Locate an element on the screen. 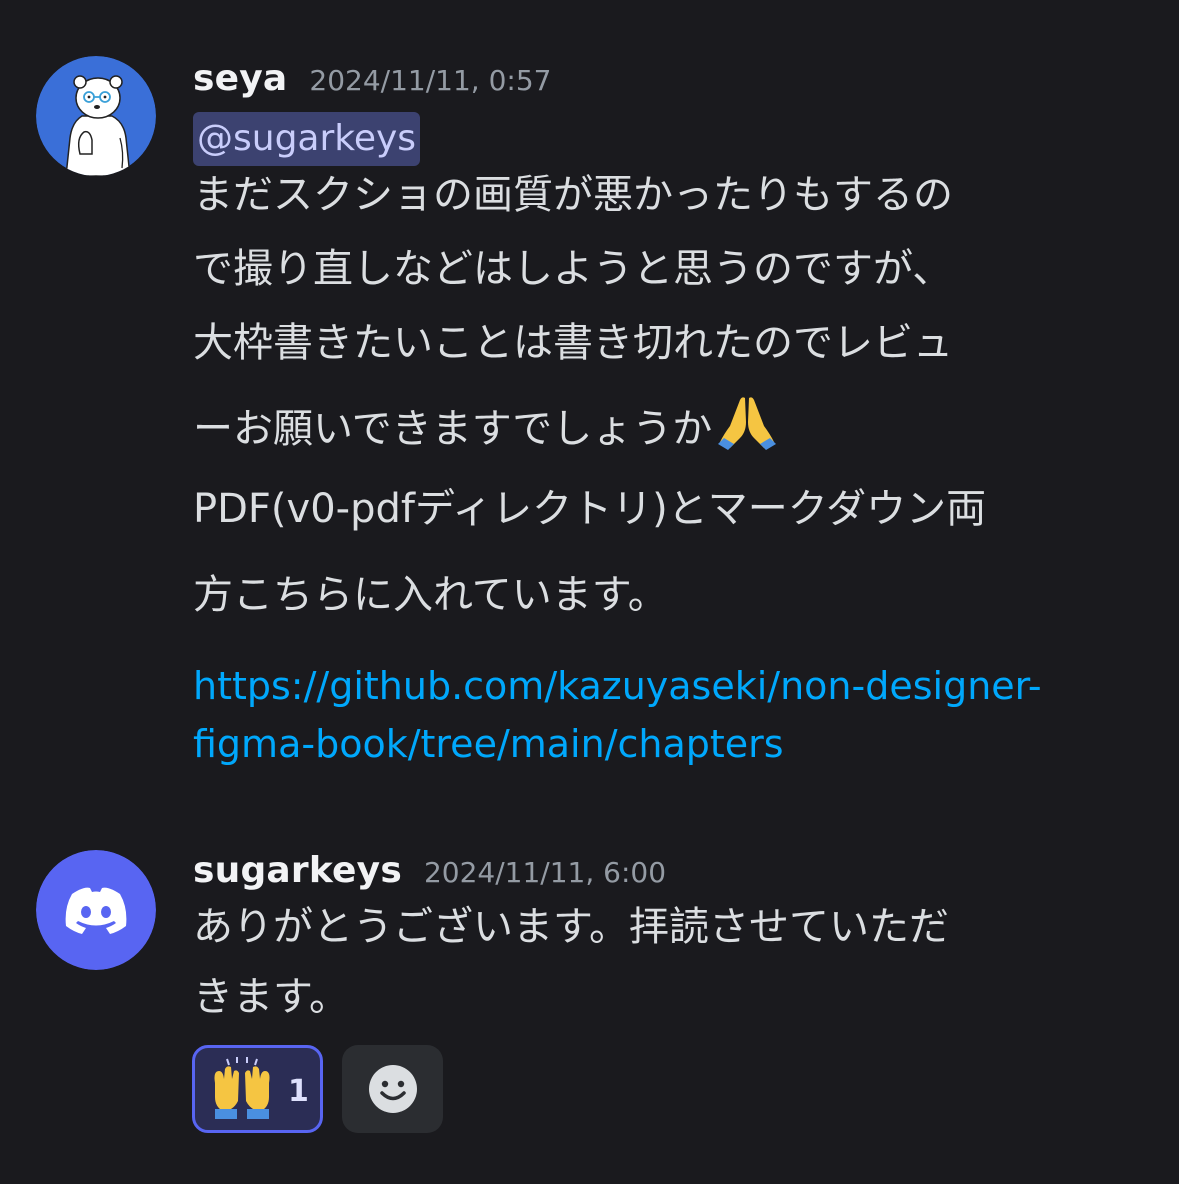 The height and width of the screenshot is (1184, 1179). add-reaction-smiley-icon is located at coordinates (393, 1089).